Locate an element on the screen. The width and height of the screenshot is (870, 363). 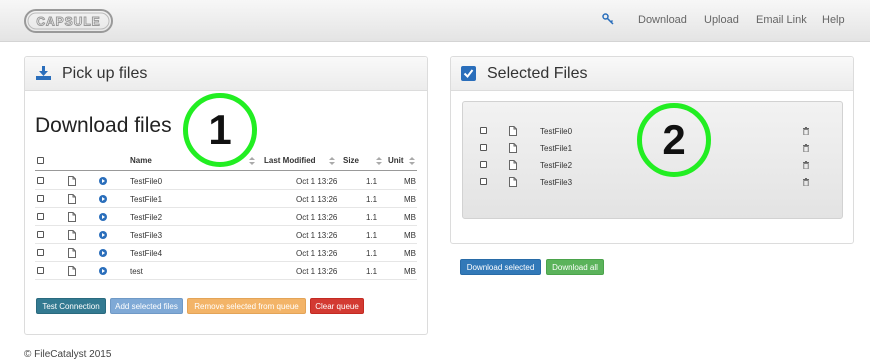
download-selected-button: Download selected is located at coordinates (500, 267).